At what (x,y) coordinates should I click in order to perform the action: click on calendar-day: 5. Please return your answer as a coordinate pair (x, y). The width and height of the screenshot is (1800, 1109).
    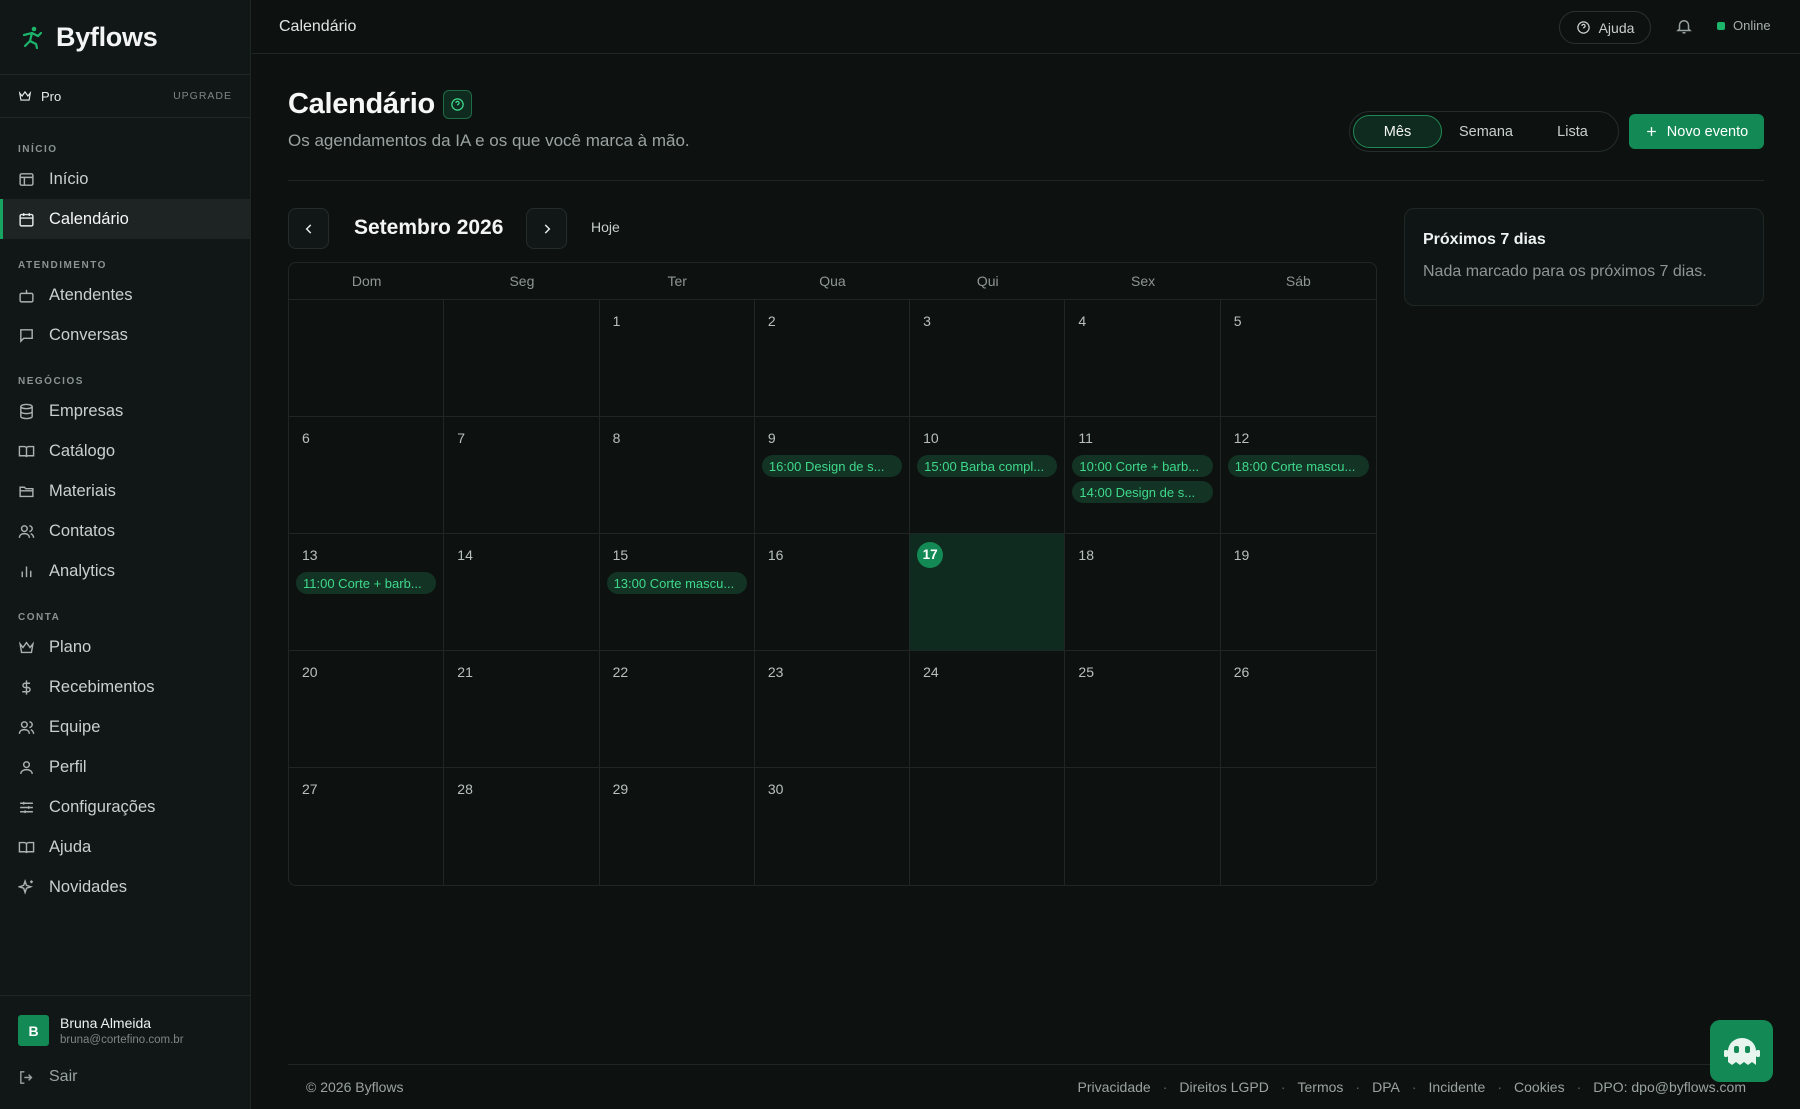
    Looking at the image, I should click on (1298, 358).